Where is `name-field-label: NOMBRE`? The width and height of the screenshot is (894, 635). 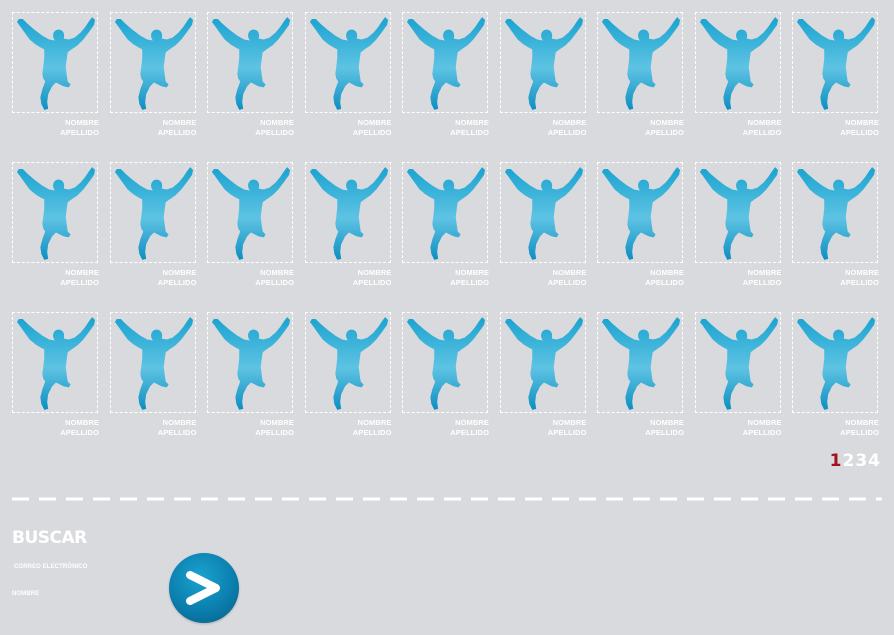 name-field-label: NOMBRE is located at coordinates (25, 594).